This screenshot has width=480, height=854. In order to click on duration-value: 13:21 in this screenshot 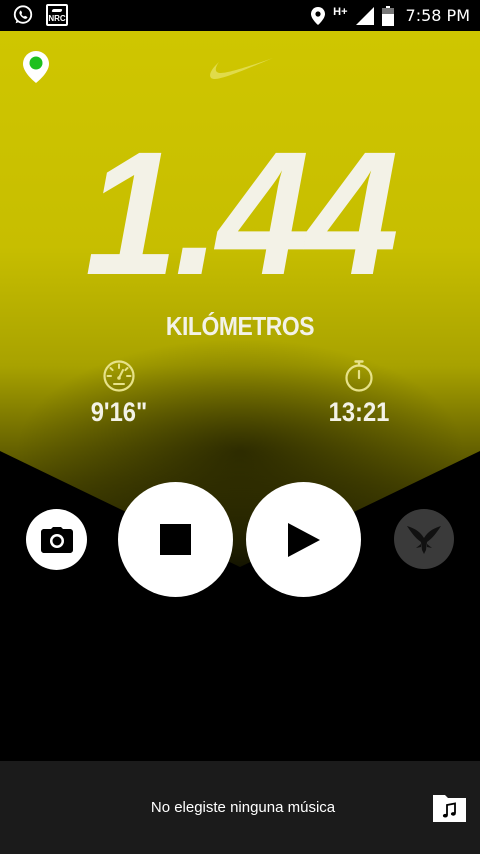, I will do `click(359, 412)`.